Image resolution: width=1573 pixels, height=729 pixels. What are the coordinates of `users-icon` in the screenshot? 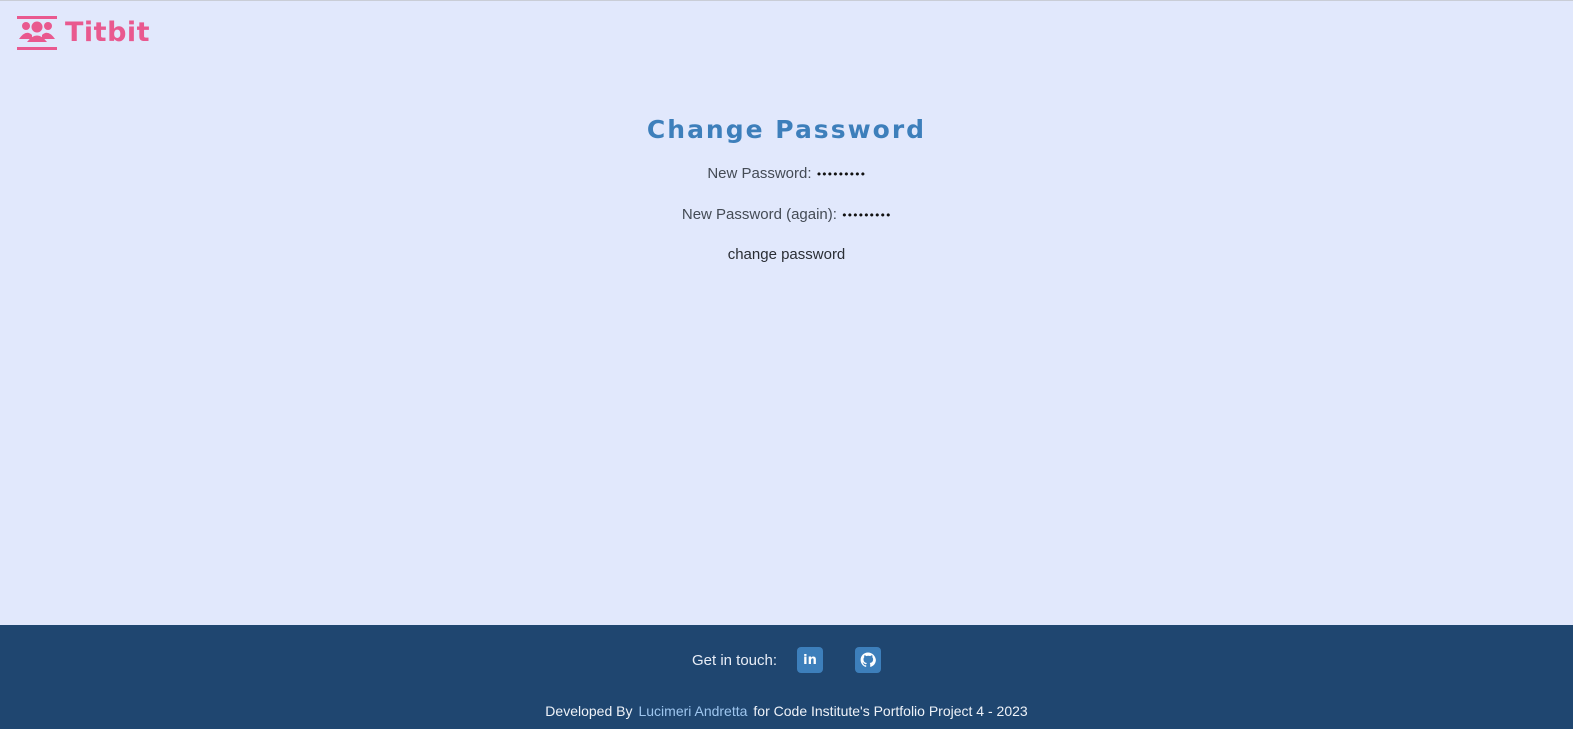 It's located at (37, 33).